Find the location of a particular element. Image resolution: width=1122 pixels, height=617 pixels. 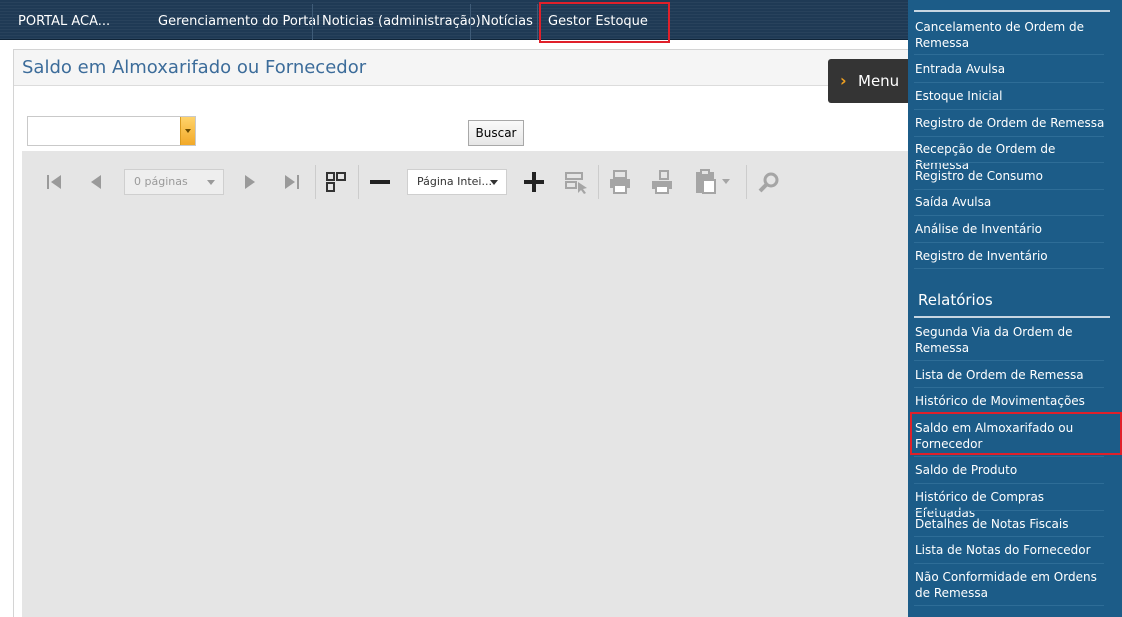

print-icon is located at coordinates (620, 182).